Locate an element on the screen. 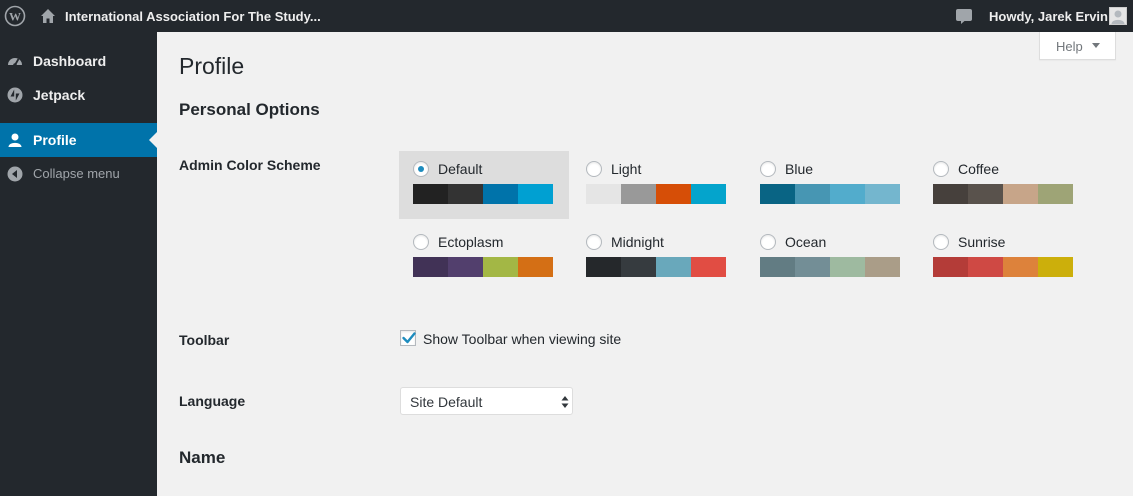 This screenshot has width=1133, height=496. sidebar-item-jetpack: Jetpack is located at coordinates (78, 95).